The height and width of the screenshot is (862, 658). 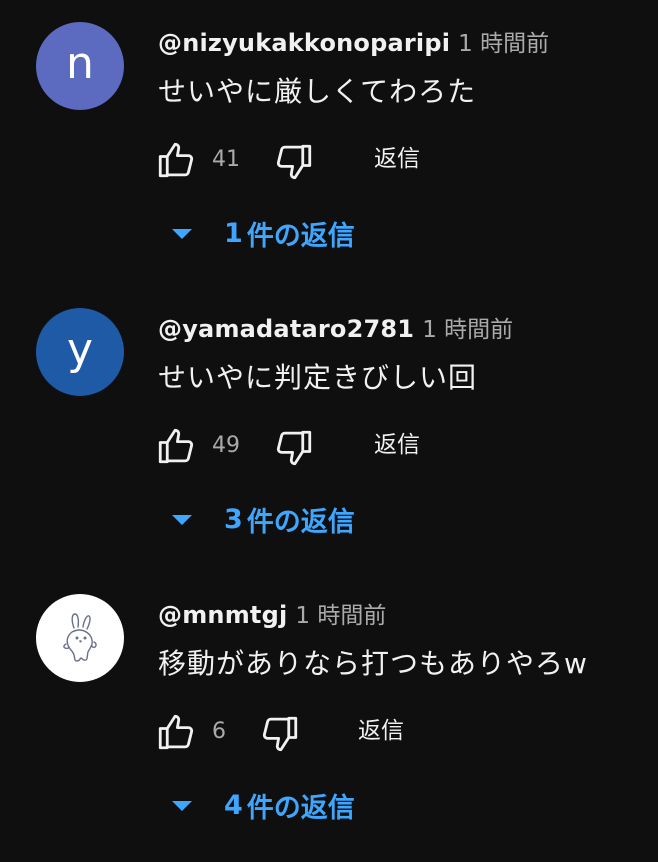 What do you see at coordinates (219, 731) in the screenshot?
I see `like-count: 6` at bounding box center [219, 731].